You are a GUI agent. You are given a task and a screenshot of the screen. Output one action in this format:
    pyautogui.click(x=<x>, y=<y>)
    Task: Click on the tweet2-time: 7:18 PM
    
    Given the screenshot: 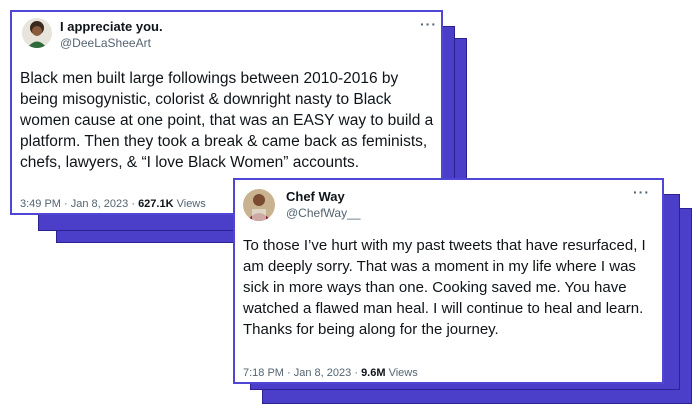 What is the action you would take?
    pyautogui.click(x=263, y=373)
    